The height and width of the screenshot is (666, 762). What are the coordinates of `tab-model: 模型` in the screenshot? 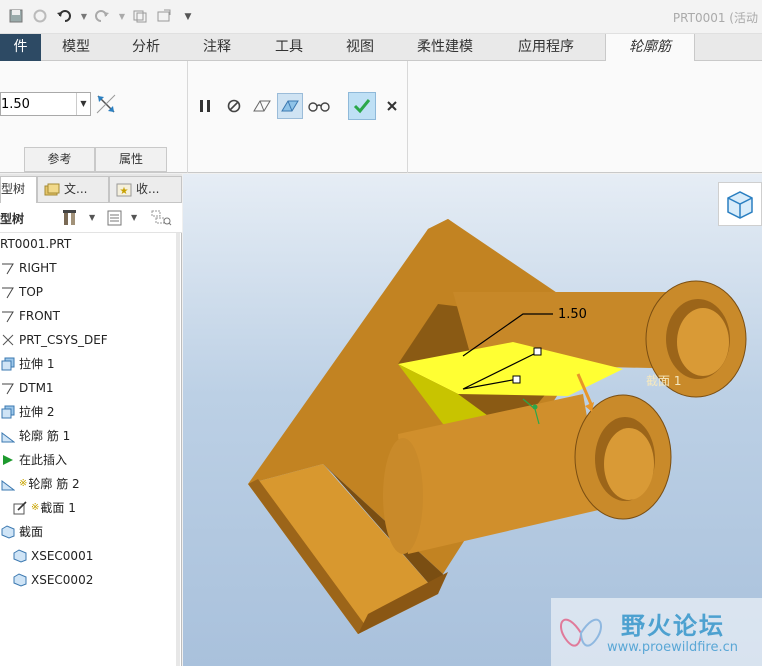 It's located at (76, 47).